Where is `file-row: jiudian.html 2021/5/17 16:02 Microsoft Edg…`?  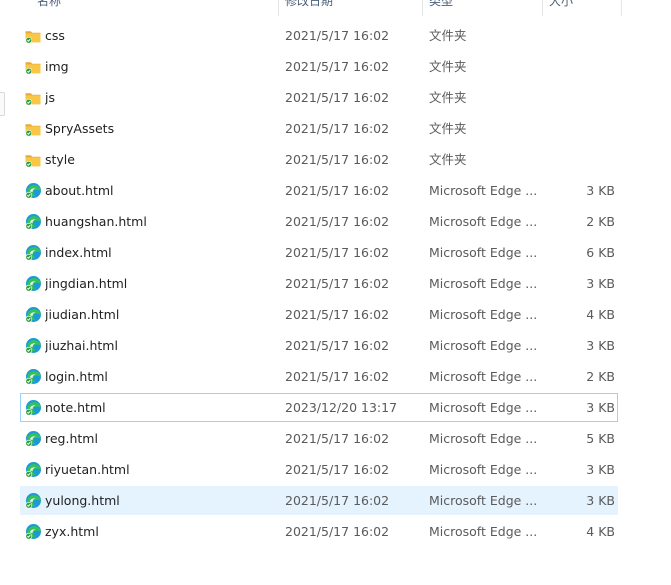 file-row: jiudian.html 2021/5/17 16:02 Microsoft Edg… is located at coordinates (319, 314).